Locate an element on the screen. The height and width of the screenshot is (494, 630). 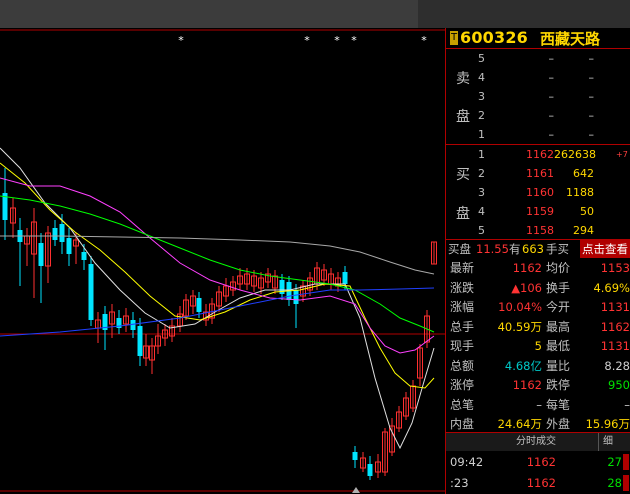
buy-level-1: 1 1162 262638 +7 is located at coordinates (538, 154).